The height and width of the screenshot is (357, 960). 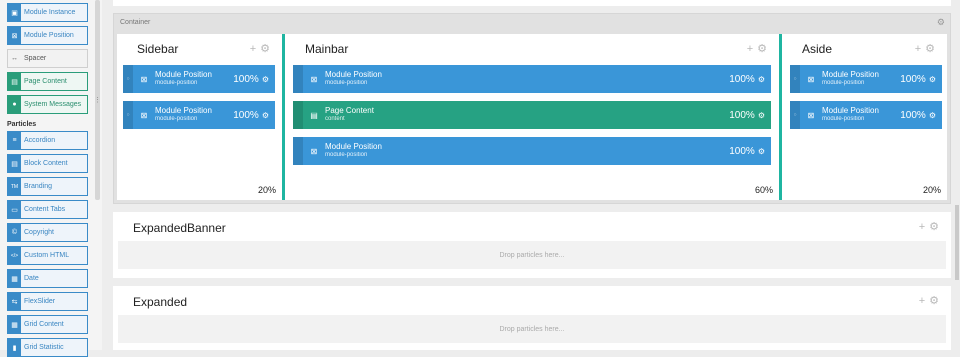 I want to click on sidebar-item-label: Module Position, so click(x=49, y=35).